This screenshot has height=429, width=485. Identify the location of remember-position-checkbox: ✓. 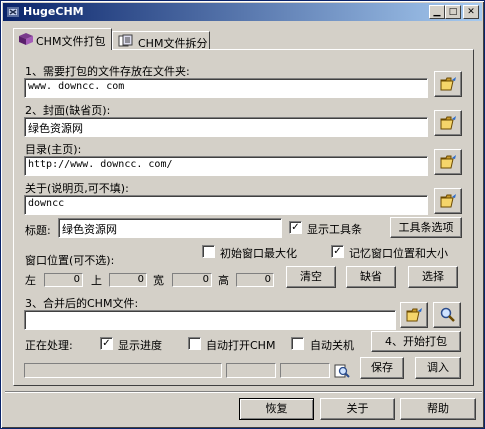
(337, 251).